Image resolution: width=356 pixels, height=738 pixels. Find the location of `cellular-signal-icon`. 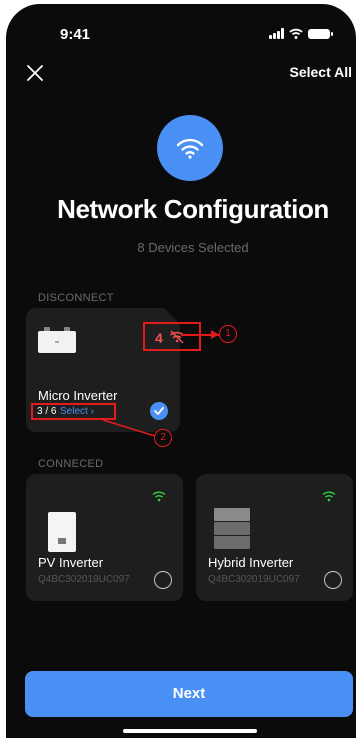

cellular-signal-icon is located at coordinates (276, 33).